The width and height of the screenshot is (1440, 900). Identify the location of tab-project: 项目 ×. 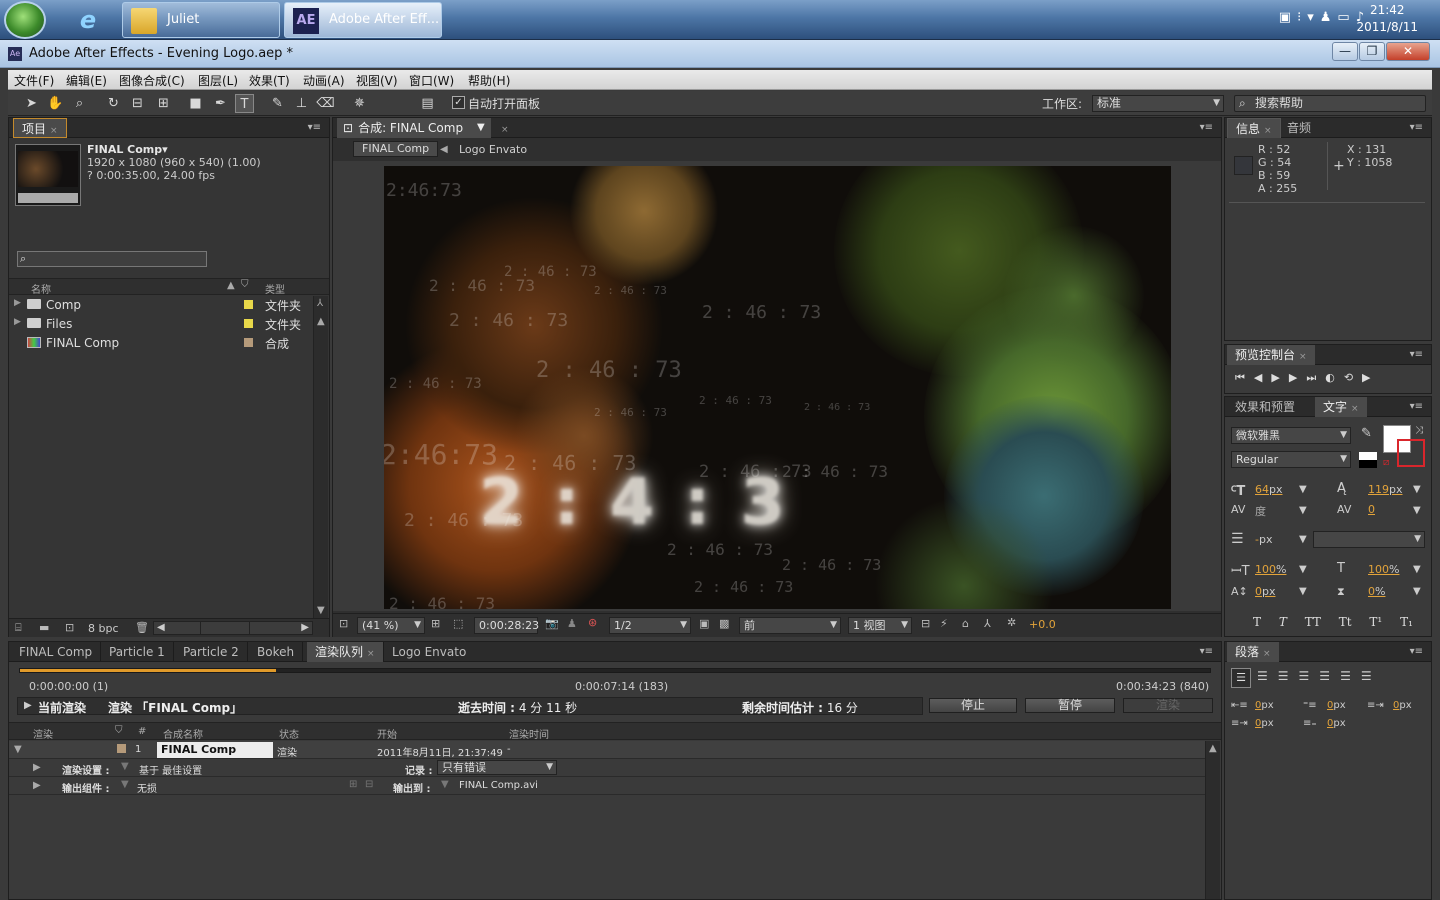
(40, 128).